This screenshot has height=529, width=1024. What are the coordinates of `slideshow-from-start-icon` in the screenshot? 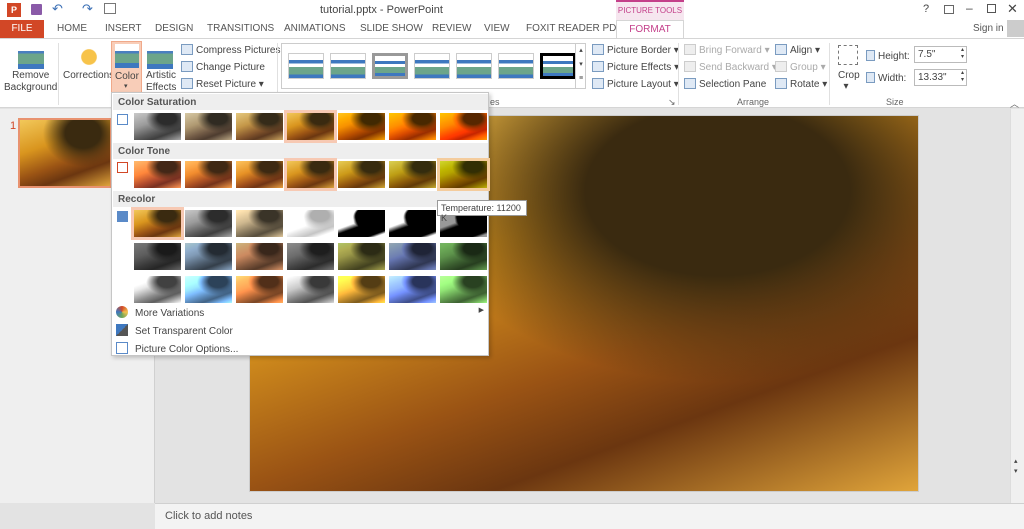 It's located at (110, 8).